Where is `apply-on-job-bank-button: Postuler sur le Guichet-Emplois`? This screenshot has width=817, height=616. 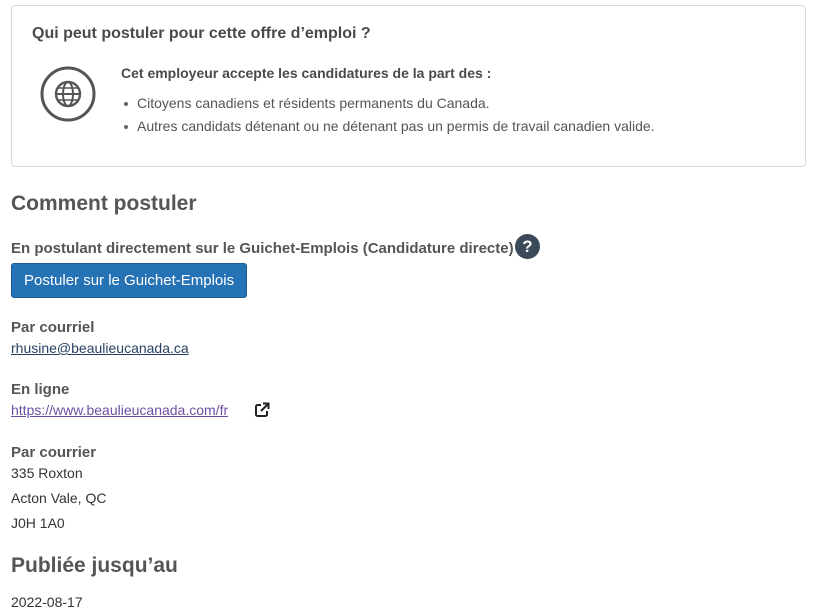 apply-on-job-bank-button: Postuler sur le Guichet-Emplois is located at coordinates (129, 280).